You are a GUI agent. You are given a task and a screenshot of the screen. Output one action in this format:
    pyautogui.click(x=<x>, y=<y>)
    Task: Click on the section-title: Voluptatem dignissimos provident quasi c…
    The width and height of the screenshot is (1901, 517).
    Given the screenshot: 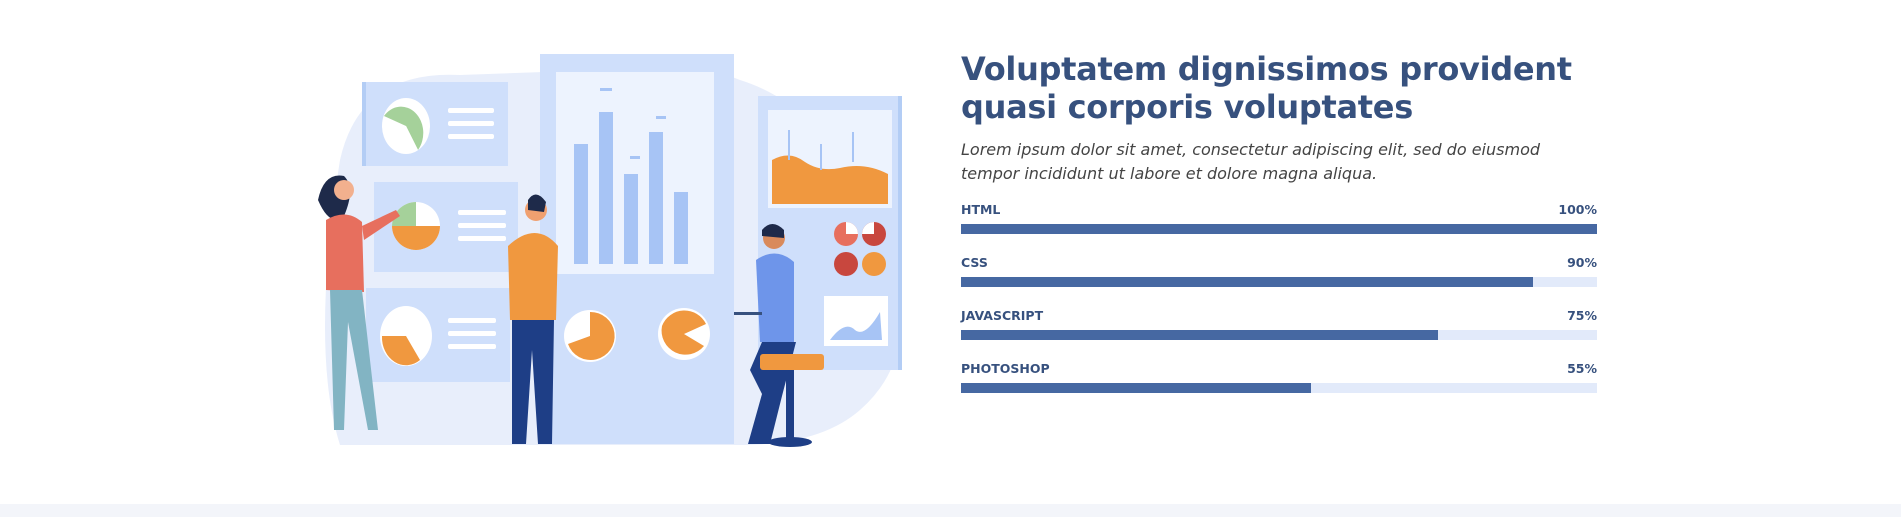 What is the action you would take?
    pyautogui.click(x=1279, y=88)
    